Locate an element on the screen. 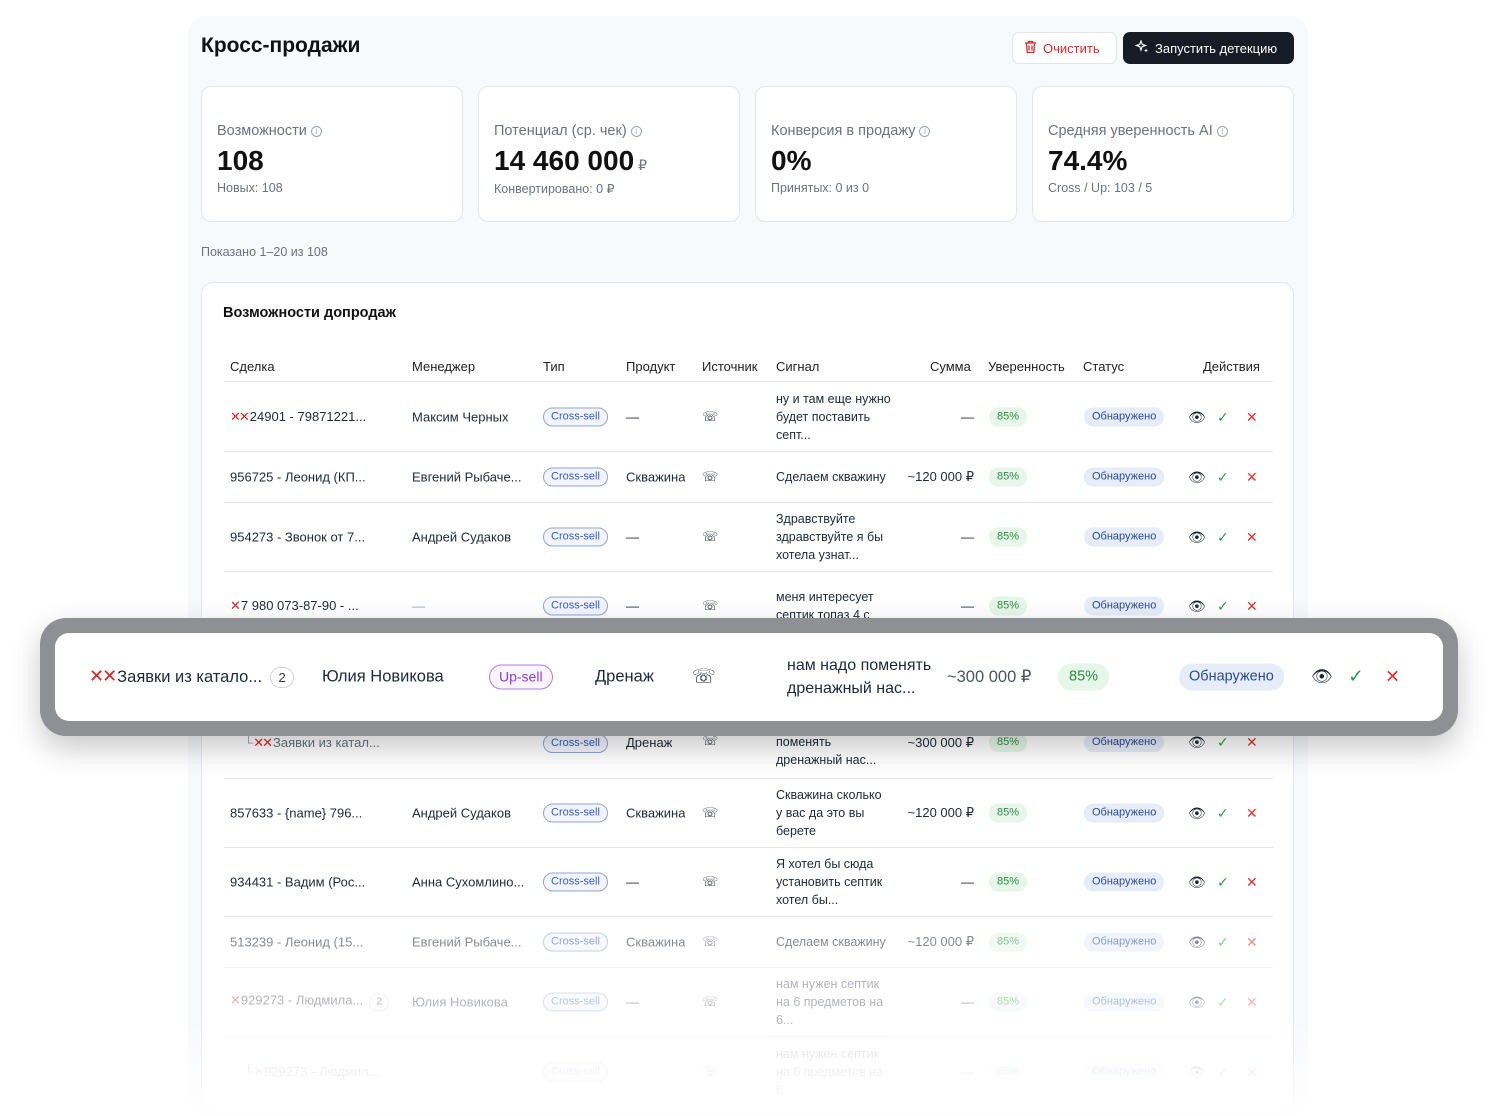 The width and height of the screenshot is (1498, 1116). stat-card-conversion: Конверсия в продажу i 0% Принятых: 0 из 0 is located at coordinates (886, 154).